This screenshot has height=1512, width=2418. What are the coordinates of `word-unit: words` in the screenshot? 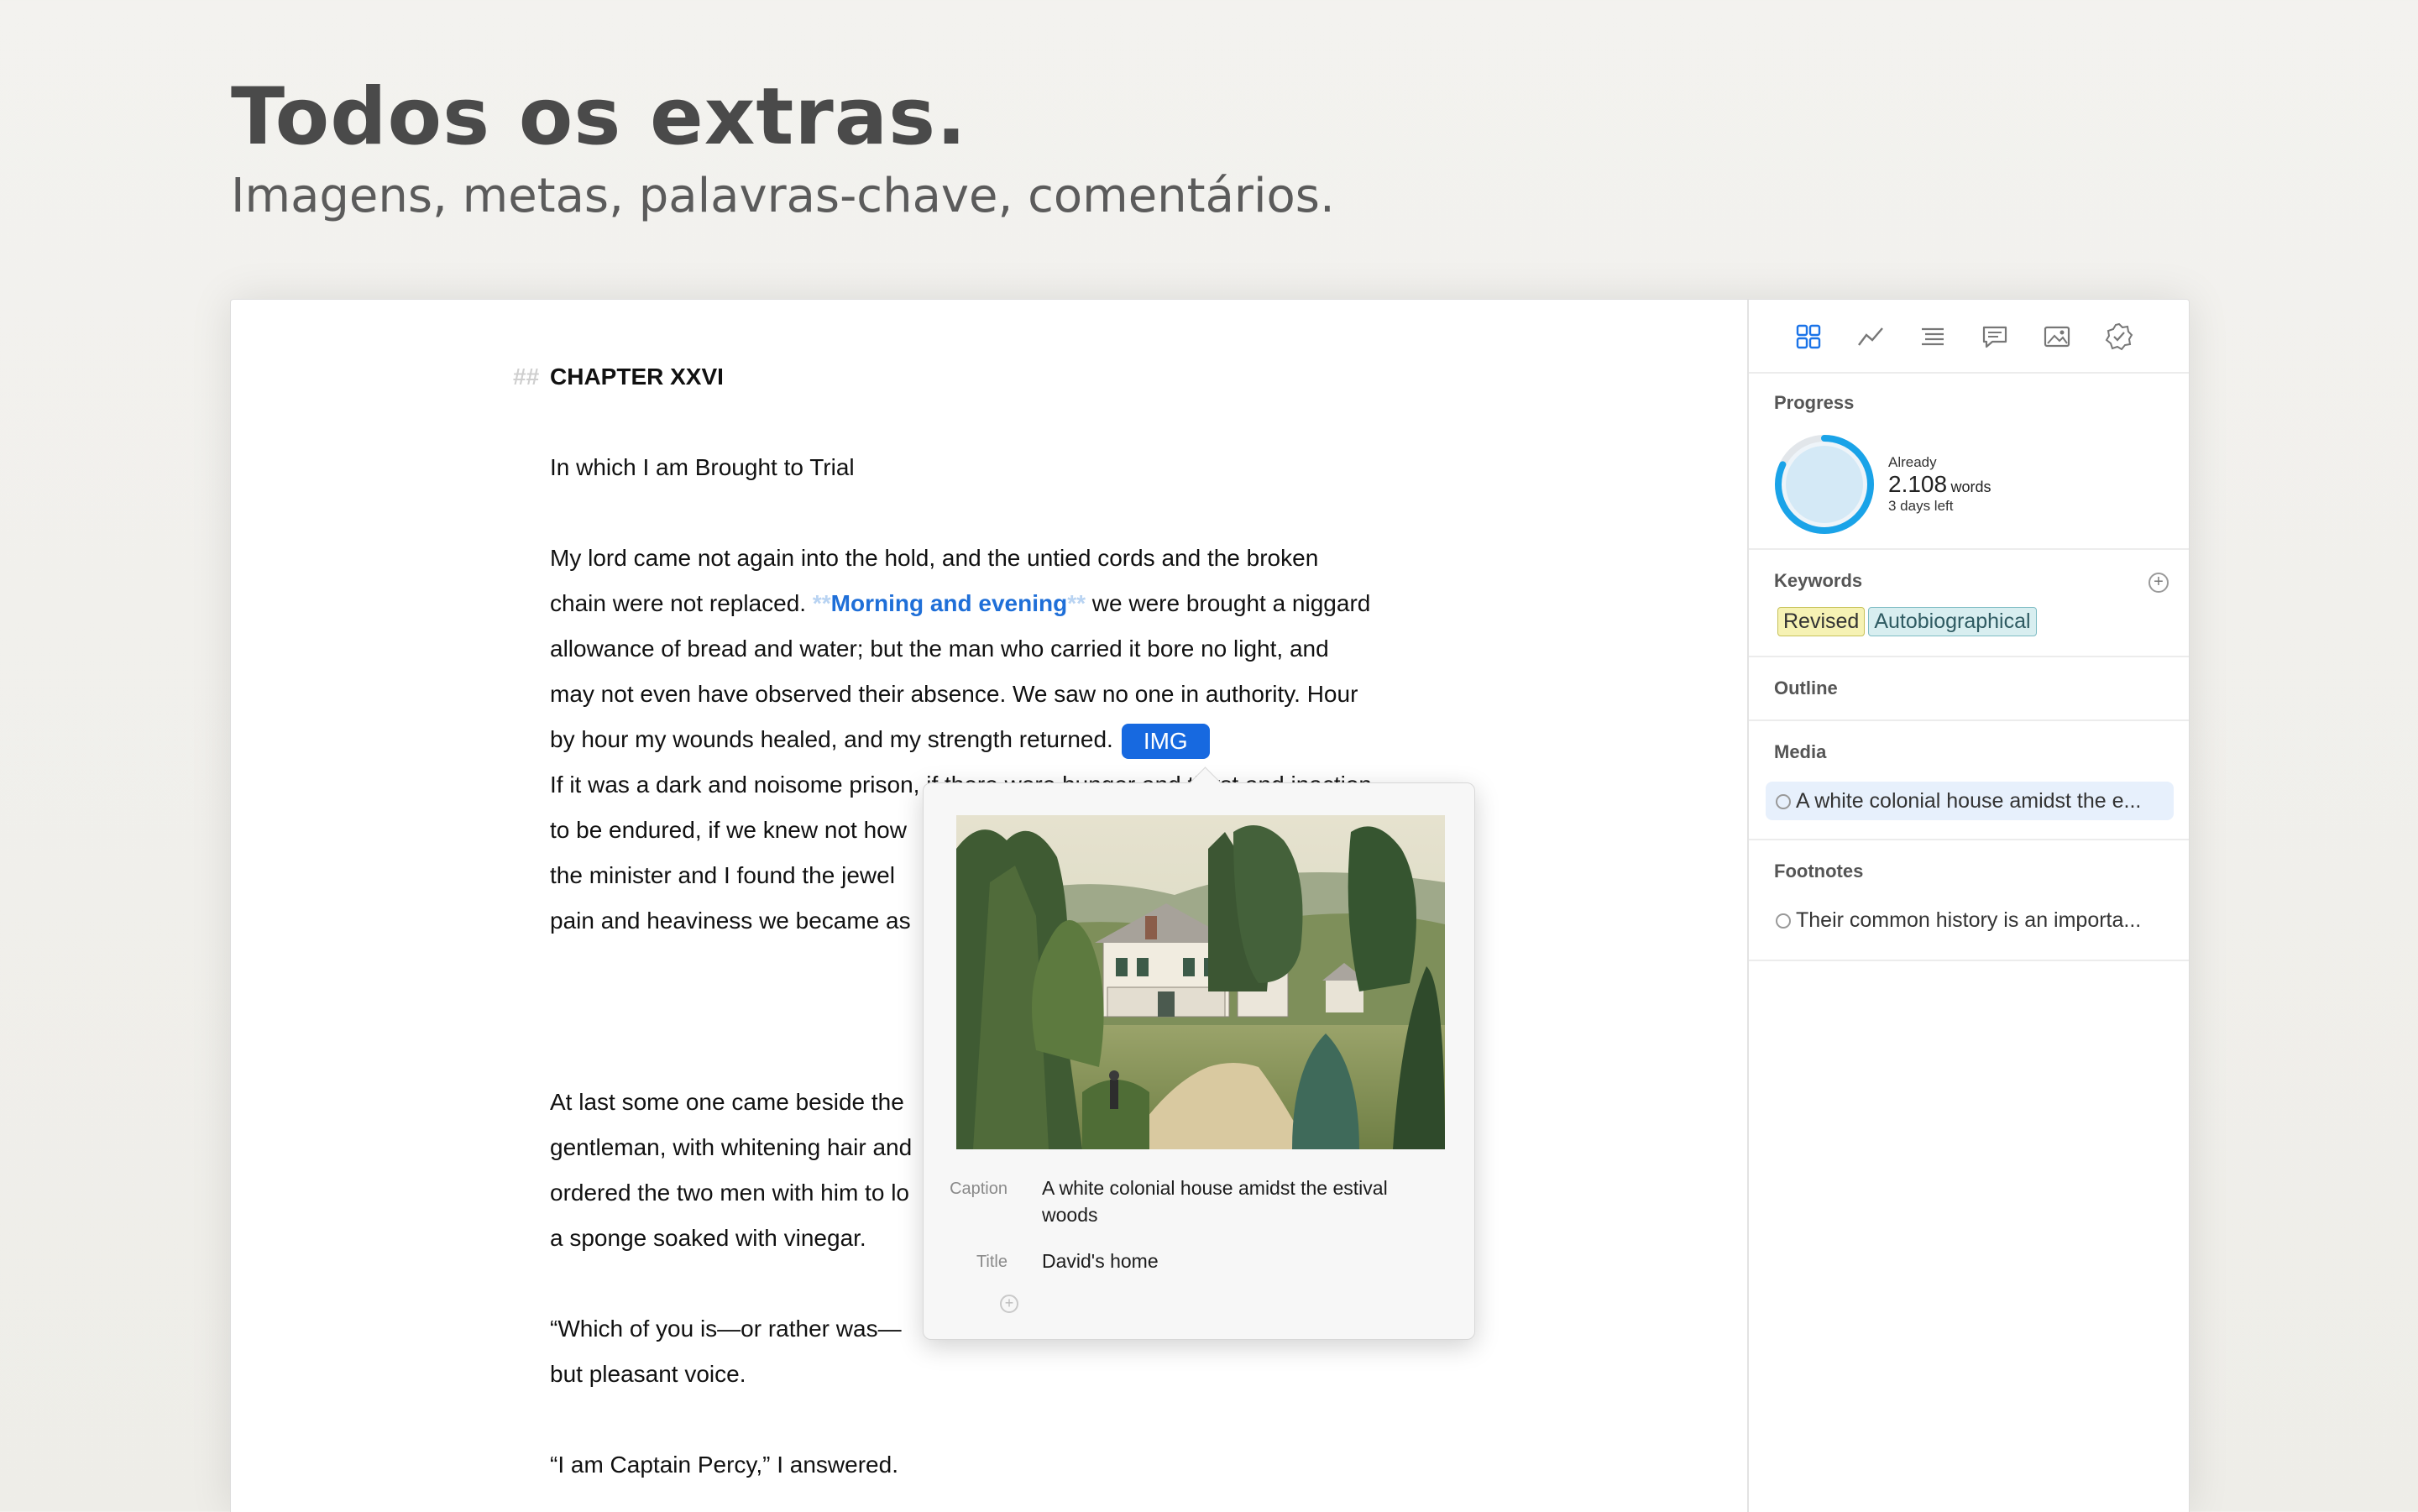 It's located at (1970, 487).